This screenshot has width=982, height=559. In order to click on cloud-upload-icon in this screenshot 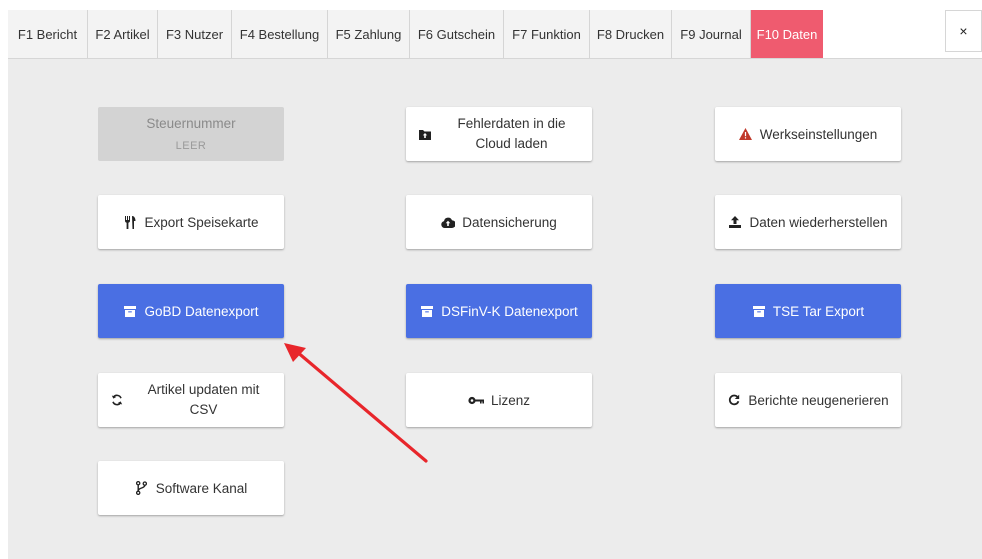, I will do `click(448, 222)`.